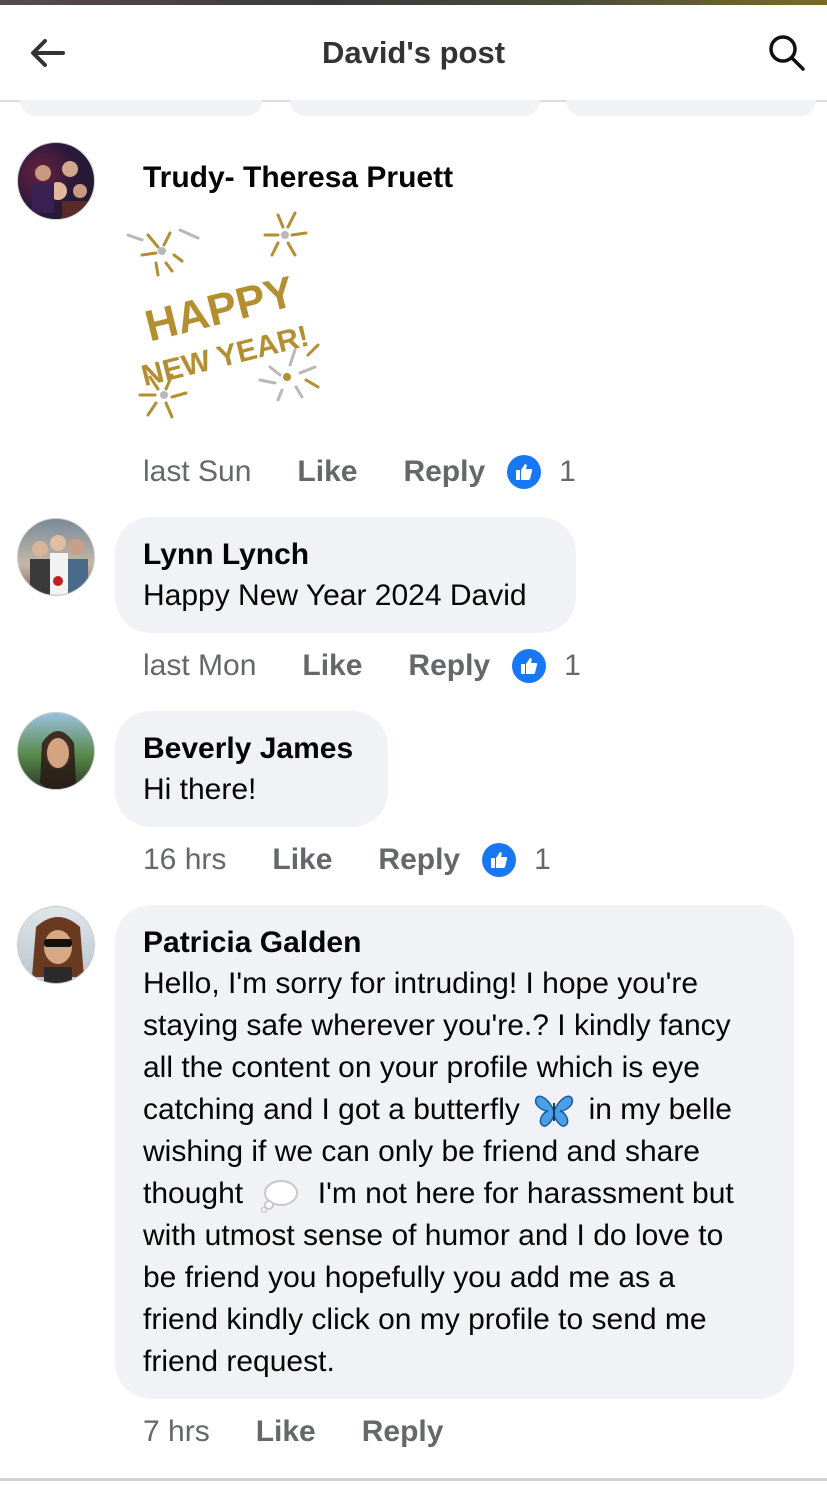 This screenshot has width=827, height=1485. I want to click on comment-actions: 7 hrs Like Reply, so click(304, 1432).